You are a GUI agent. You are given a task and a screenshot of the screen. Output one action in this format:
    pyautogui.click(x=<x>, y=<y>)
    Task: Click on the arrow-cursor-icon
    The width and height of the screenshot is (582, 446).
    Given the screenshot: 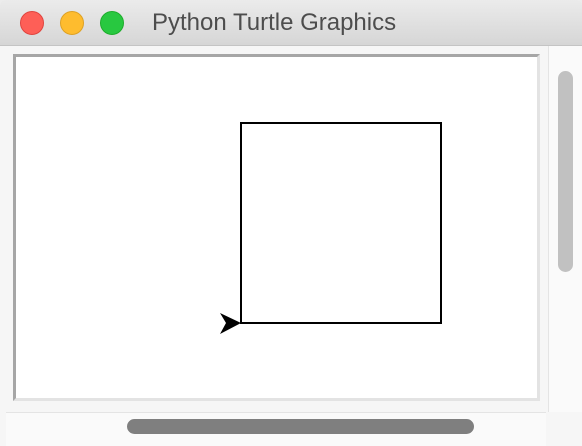 What is the action you would take?
    pyautogui.click(x=230, y=323)
    